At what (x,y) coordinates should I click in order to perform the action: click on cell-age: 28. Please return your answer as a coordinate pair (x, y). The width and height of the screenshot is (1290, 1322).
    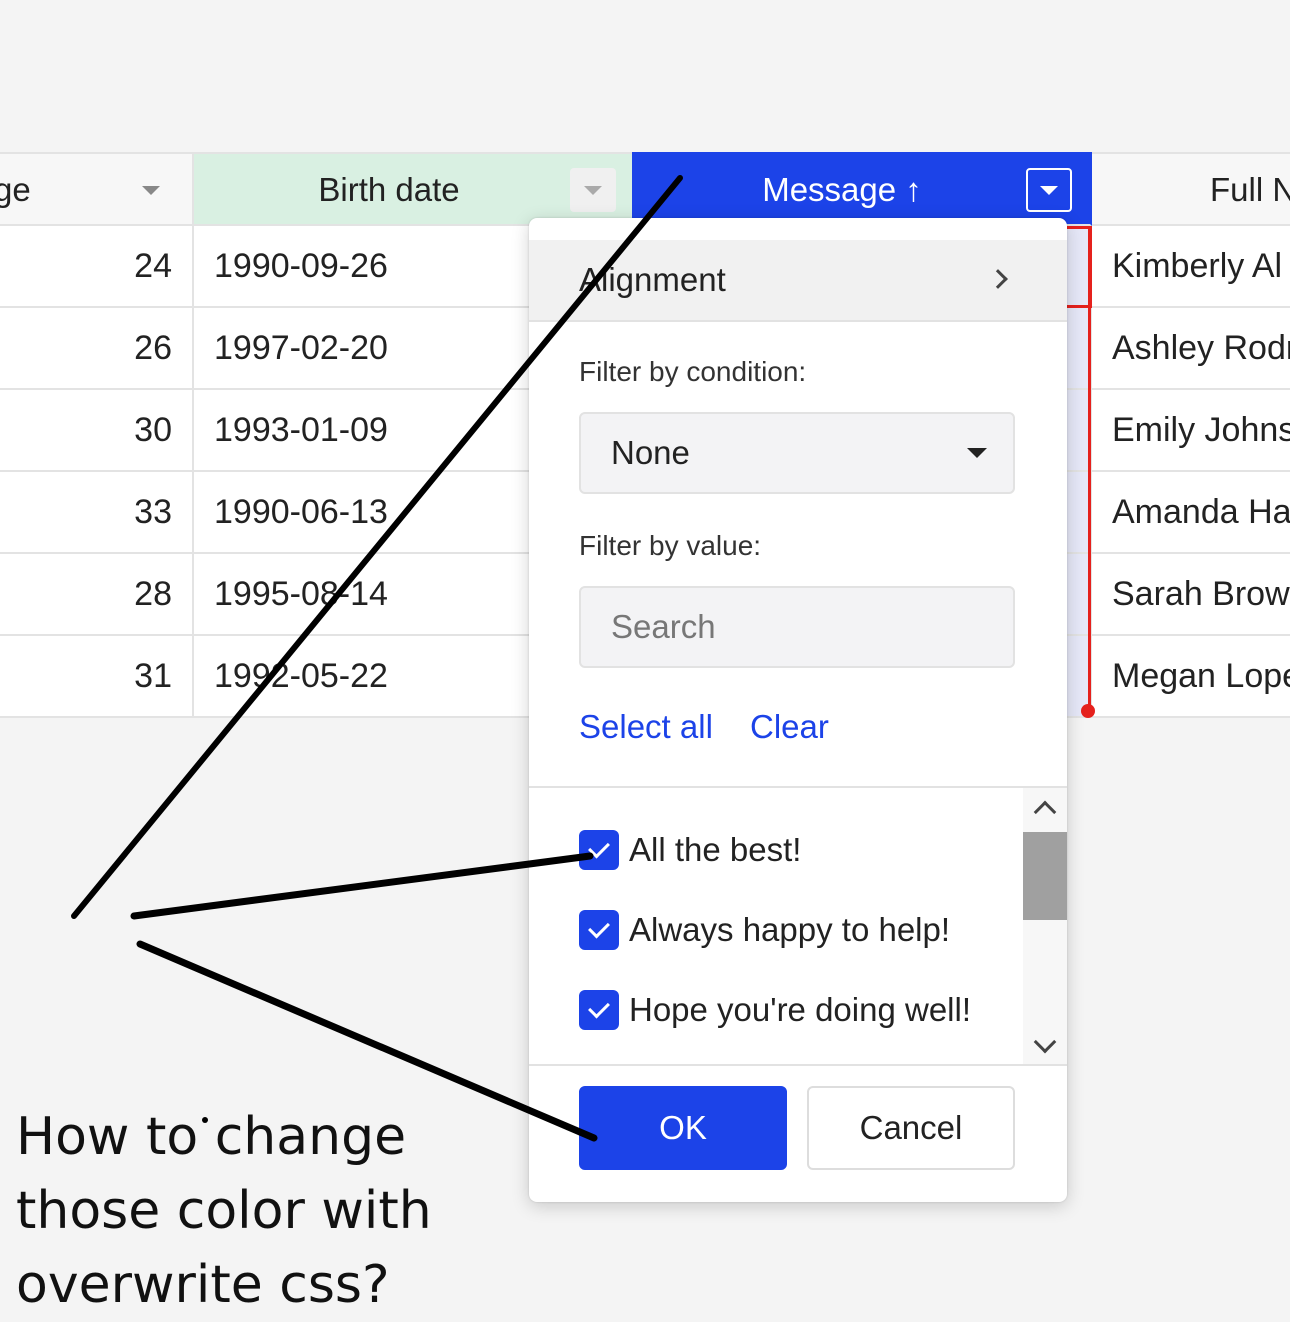
    Looking at the image, I should click on (97, 595).